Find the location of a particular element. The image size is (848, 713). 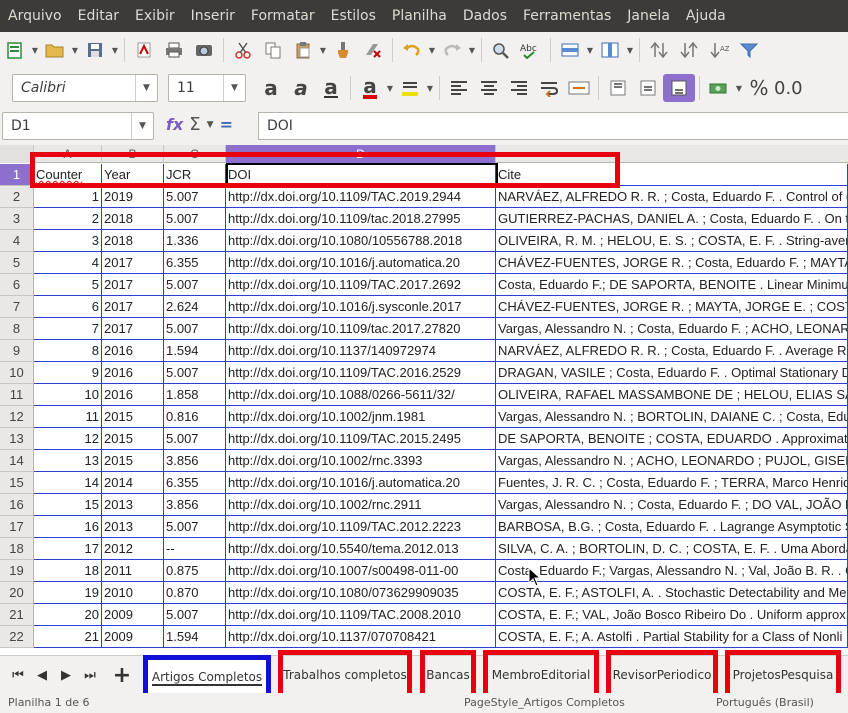

last-sheet-icon: ⏭ is located at coordinates (90, 675).